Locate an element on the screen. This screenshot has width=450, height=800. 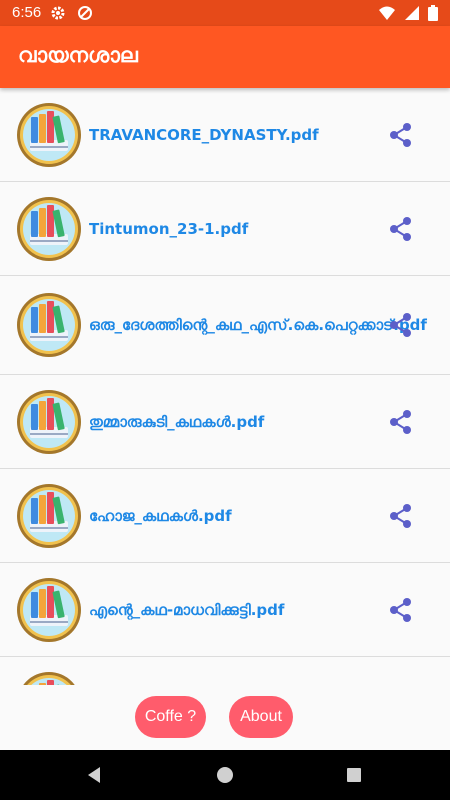
list-item: Tintumon_23-1.pdf is located at coordinates (225, 229).